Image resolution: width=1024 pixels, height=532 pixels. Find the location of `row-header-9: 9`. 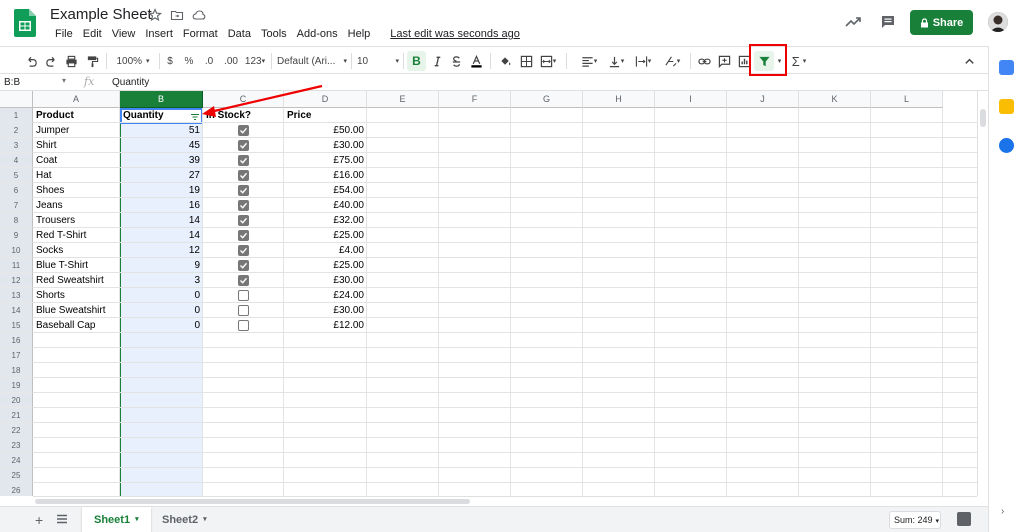

row-header-9: 9 is located at coordinates (16, 235).